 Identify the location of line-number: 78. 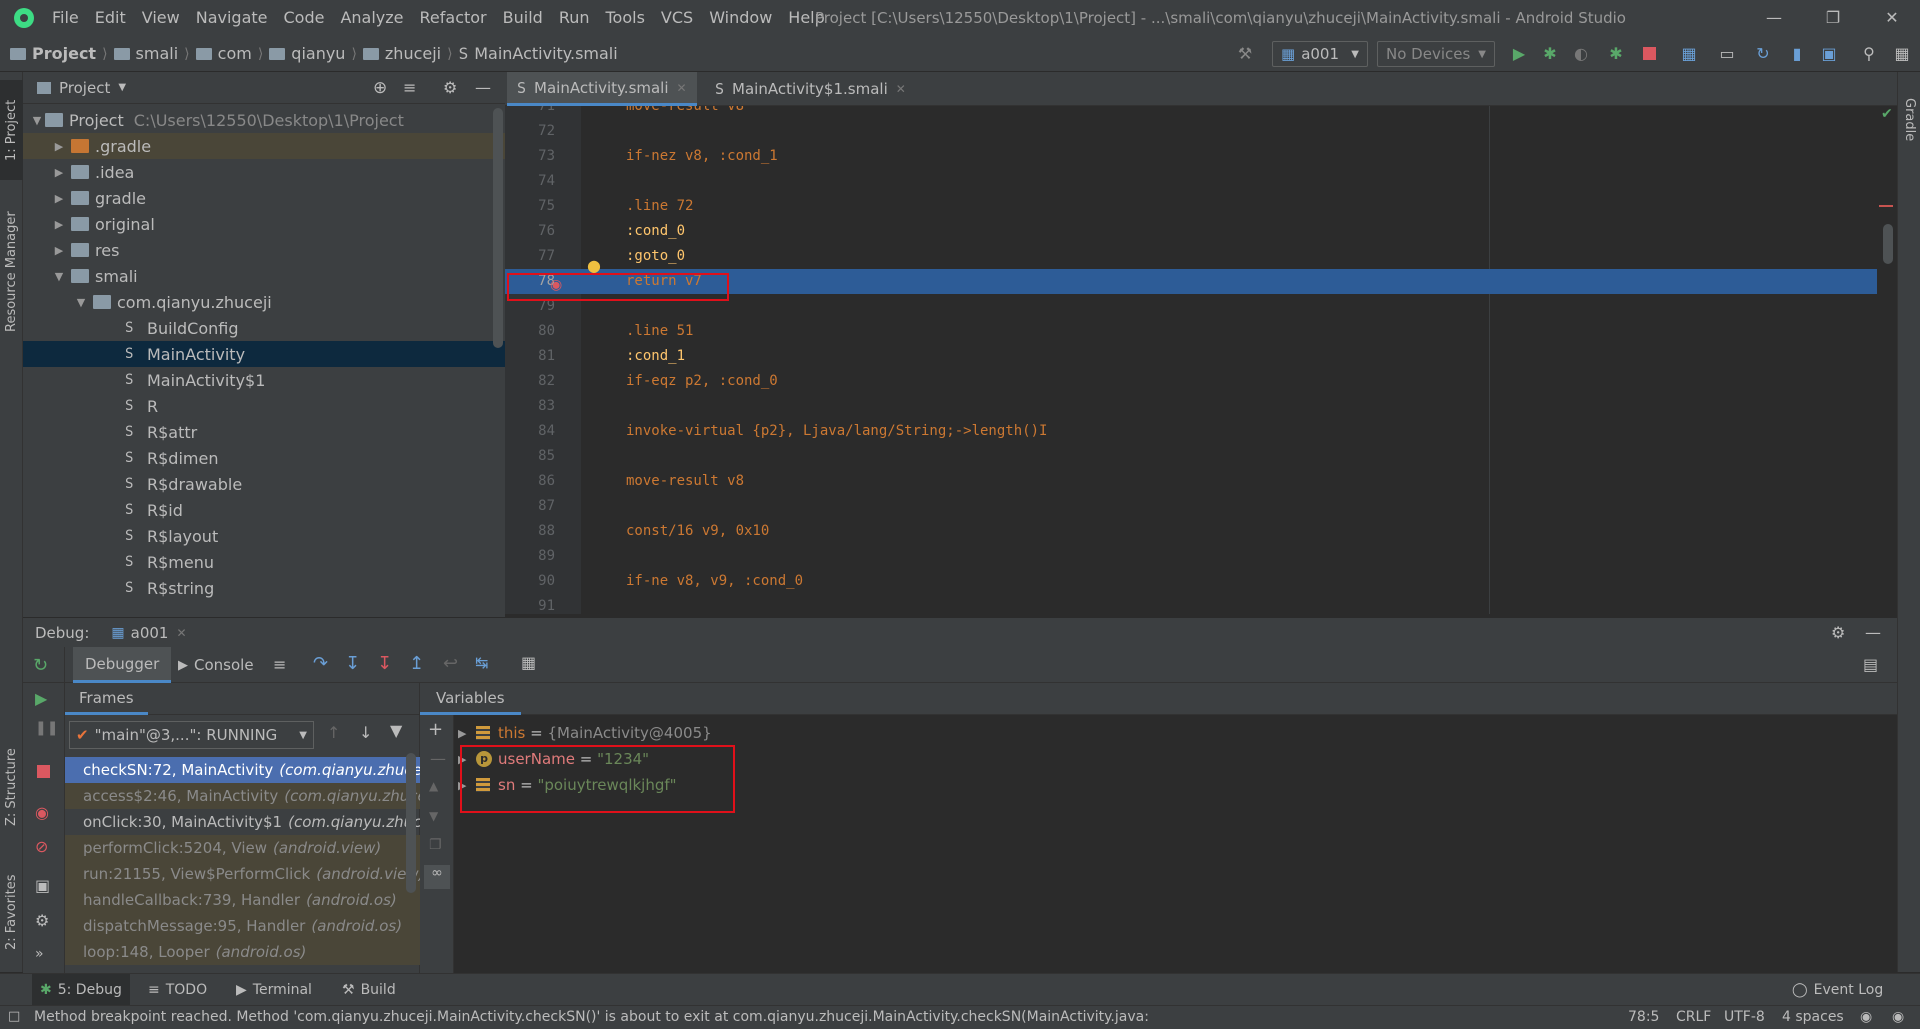
(530, 281).